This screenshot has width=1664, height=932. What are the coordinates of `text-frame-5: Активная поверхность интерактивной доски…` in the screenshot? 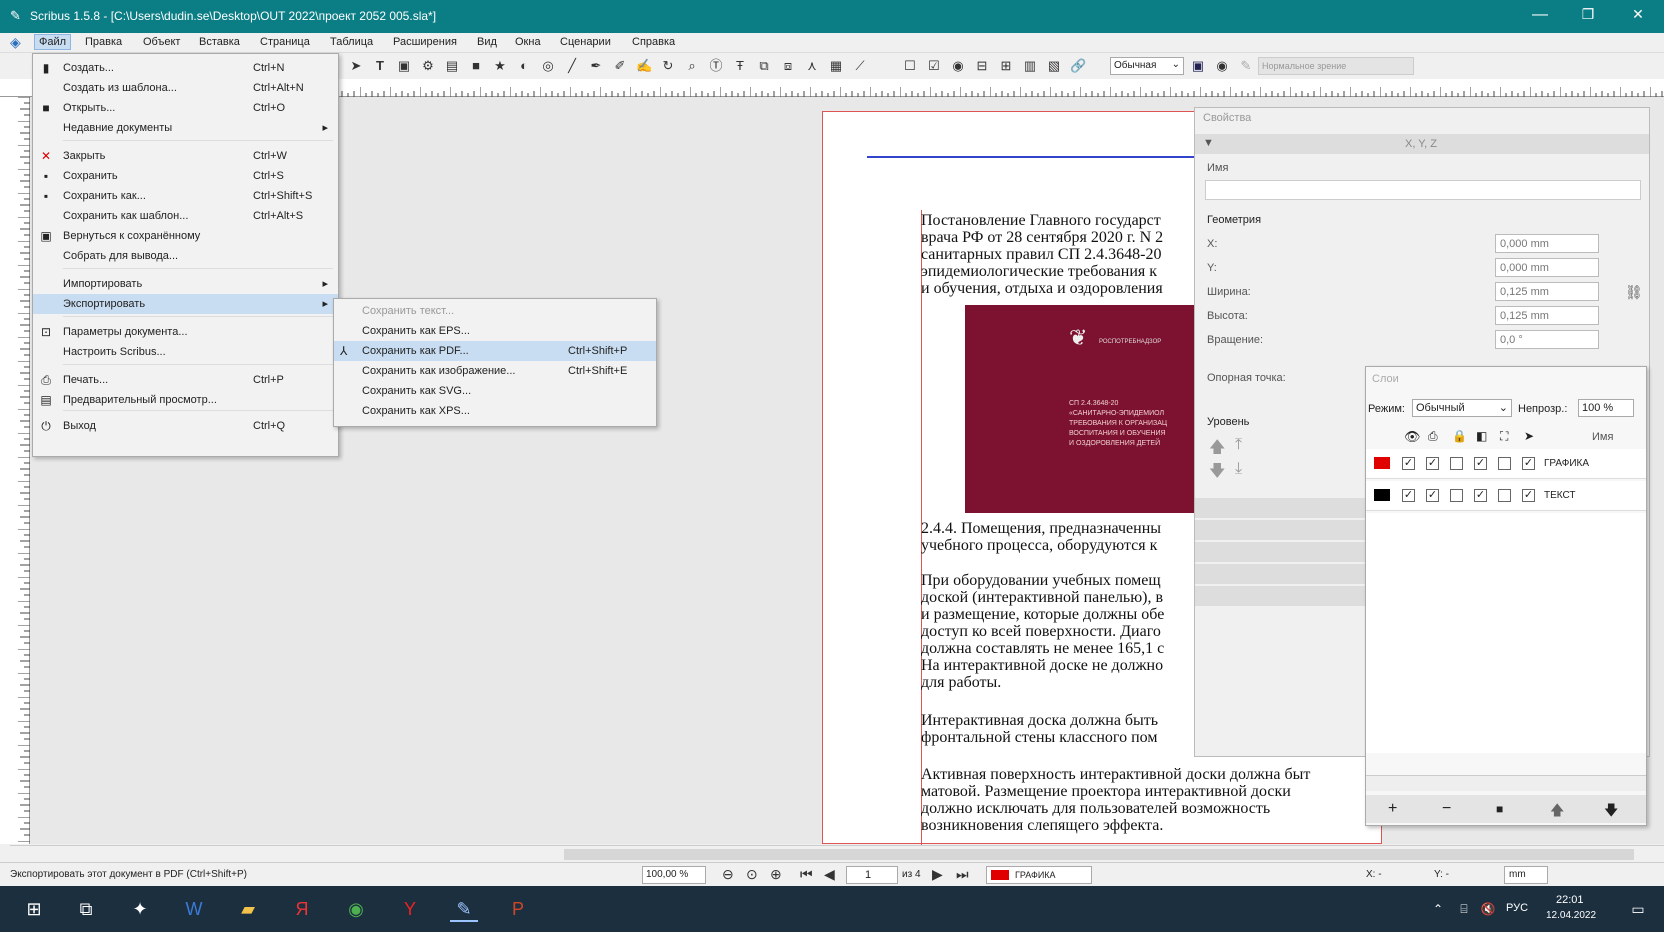 It's located at (1151, 803).